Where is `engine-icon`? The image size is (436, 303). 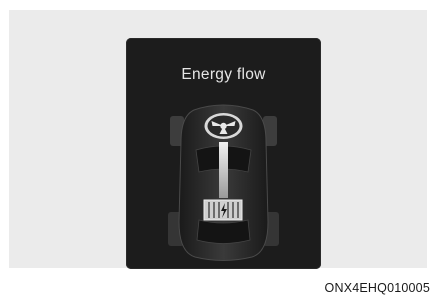 engine-icon is located at coordinates (223, 126).